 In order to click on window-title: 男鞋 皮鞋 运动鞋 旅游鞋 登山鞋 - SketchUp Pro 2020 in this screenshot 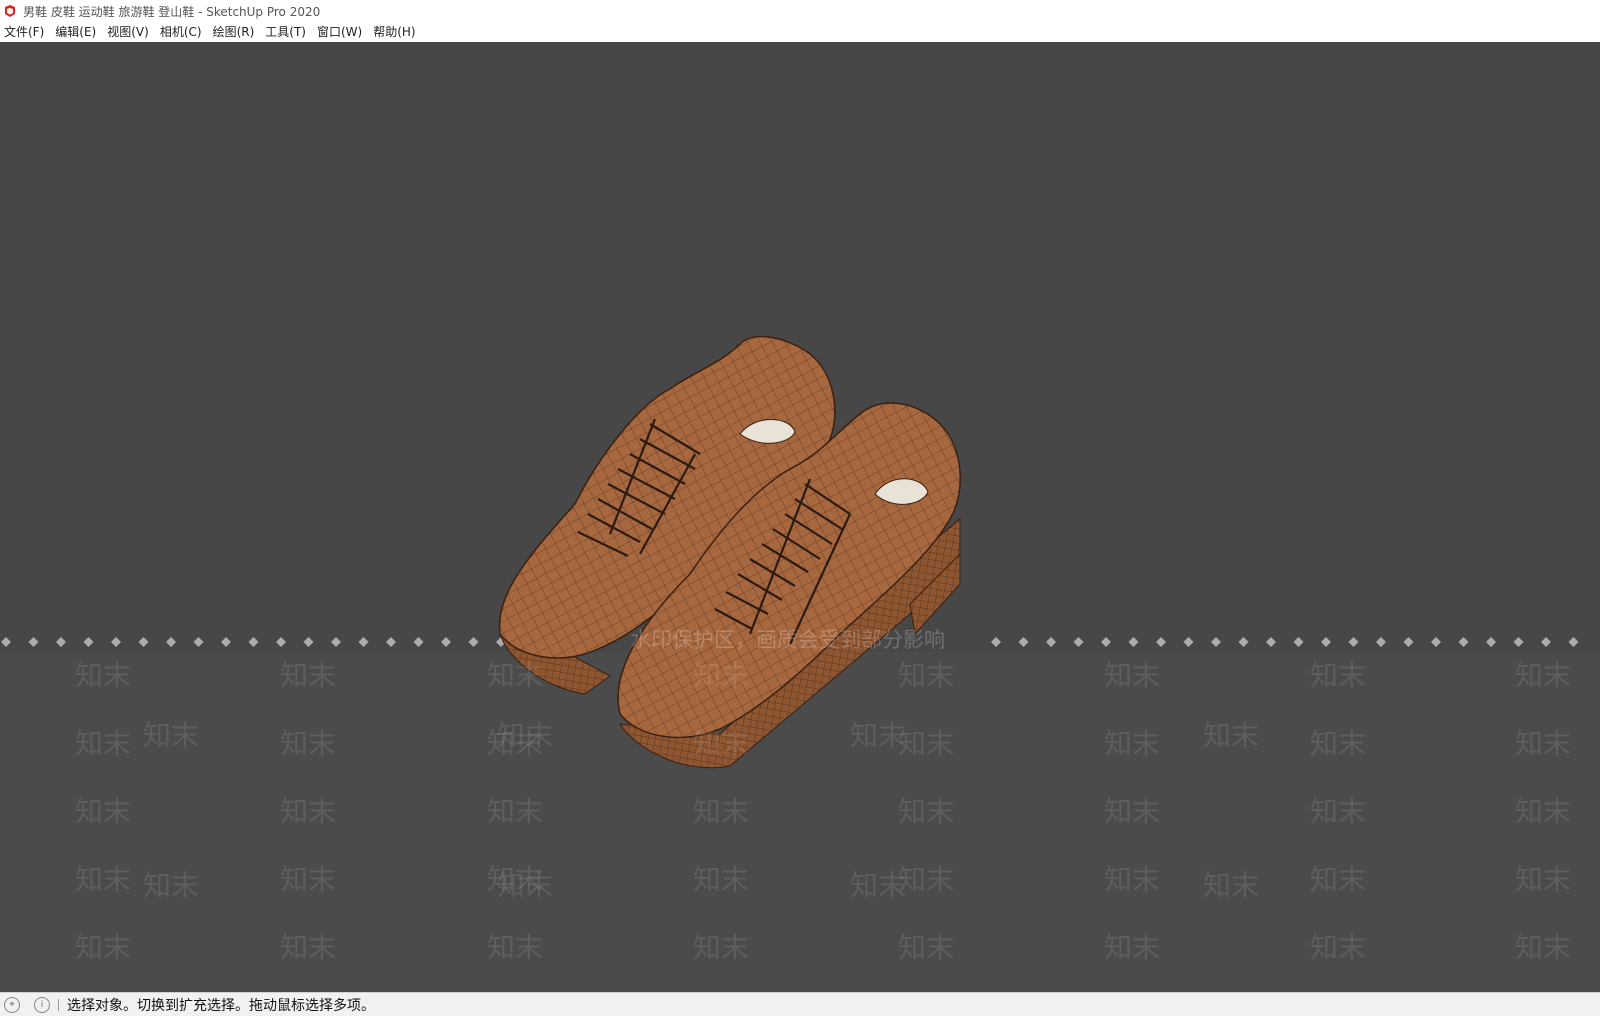, I will do `click(172, 11)`.